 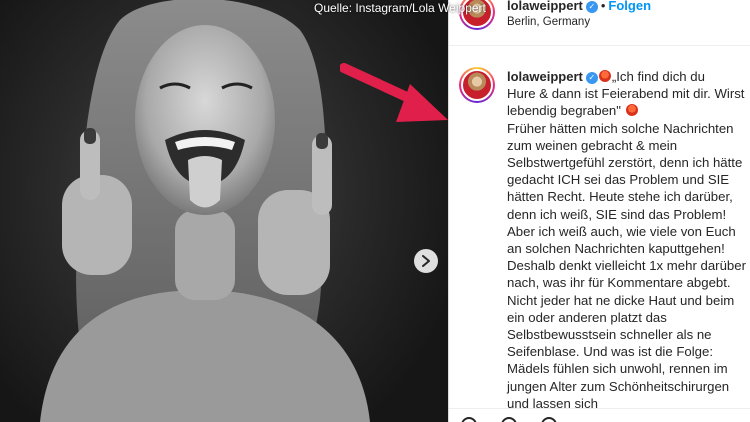 I want to click on caption-first-line: lolaweippert ✓ „Ich find dich du, so click(x=627, y=76).